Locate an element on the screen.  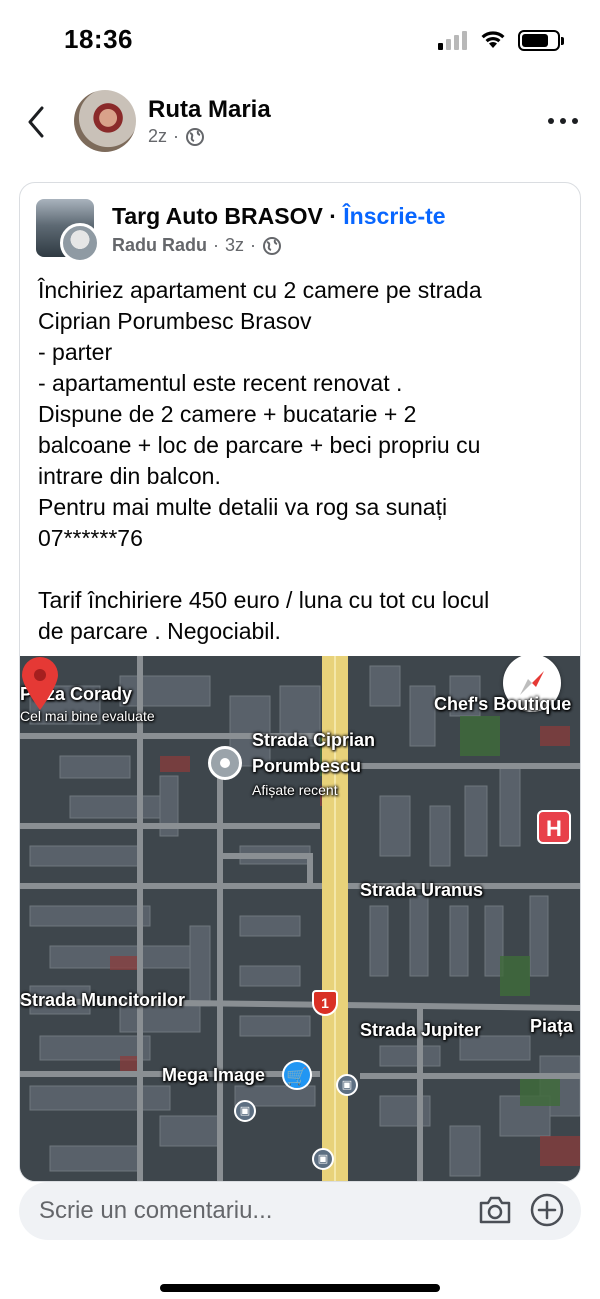
plus-circle-icon is located at coordinates (547, 1210).